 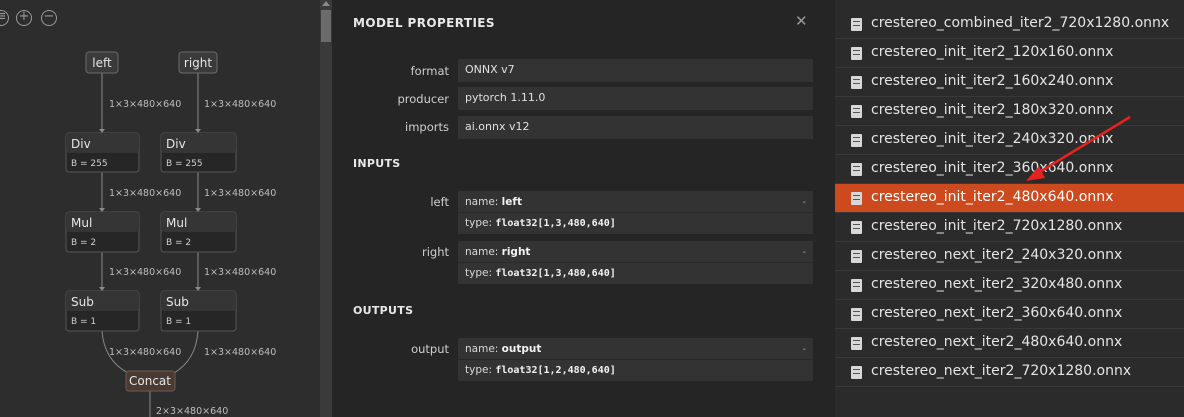 I want to click on scrollbar-thumb, so click(x=326, y=26).